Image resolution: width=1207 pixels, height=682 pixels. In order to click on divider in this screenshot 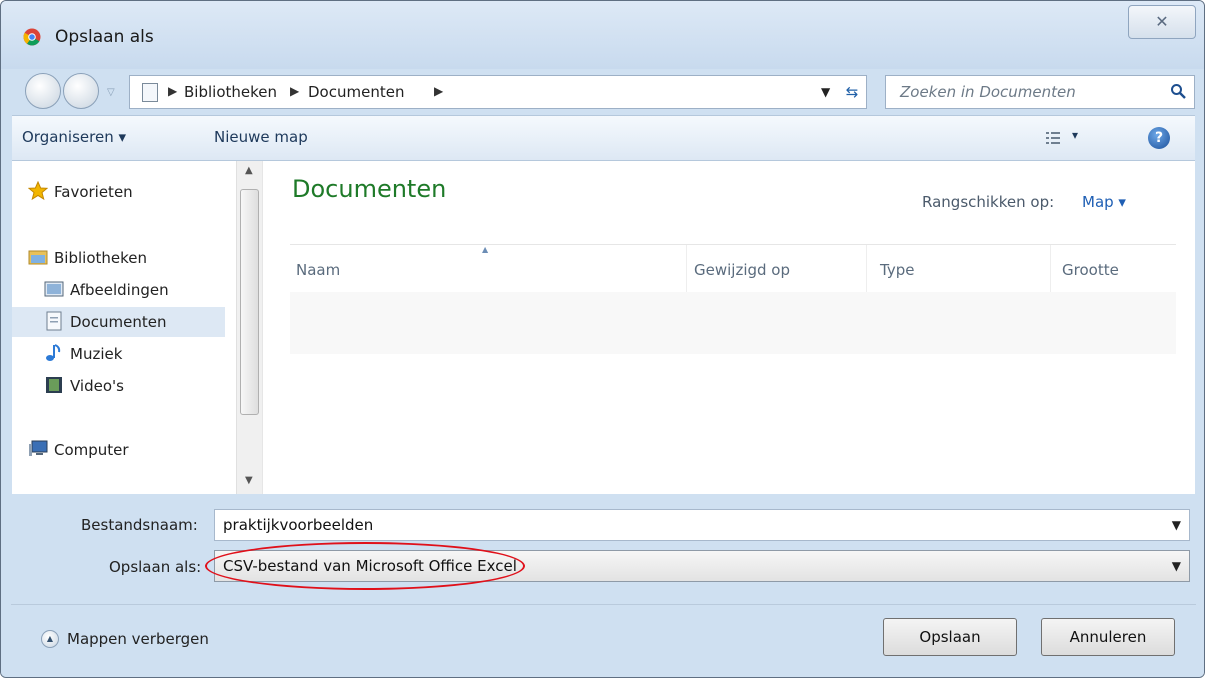, I will do `click(603, 604)`.